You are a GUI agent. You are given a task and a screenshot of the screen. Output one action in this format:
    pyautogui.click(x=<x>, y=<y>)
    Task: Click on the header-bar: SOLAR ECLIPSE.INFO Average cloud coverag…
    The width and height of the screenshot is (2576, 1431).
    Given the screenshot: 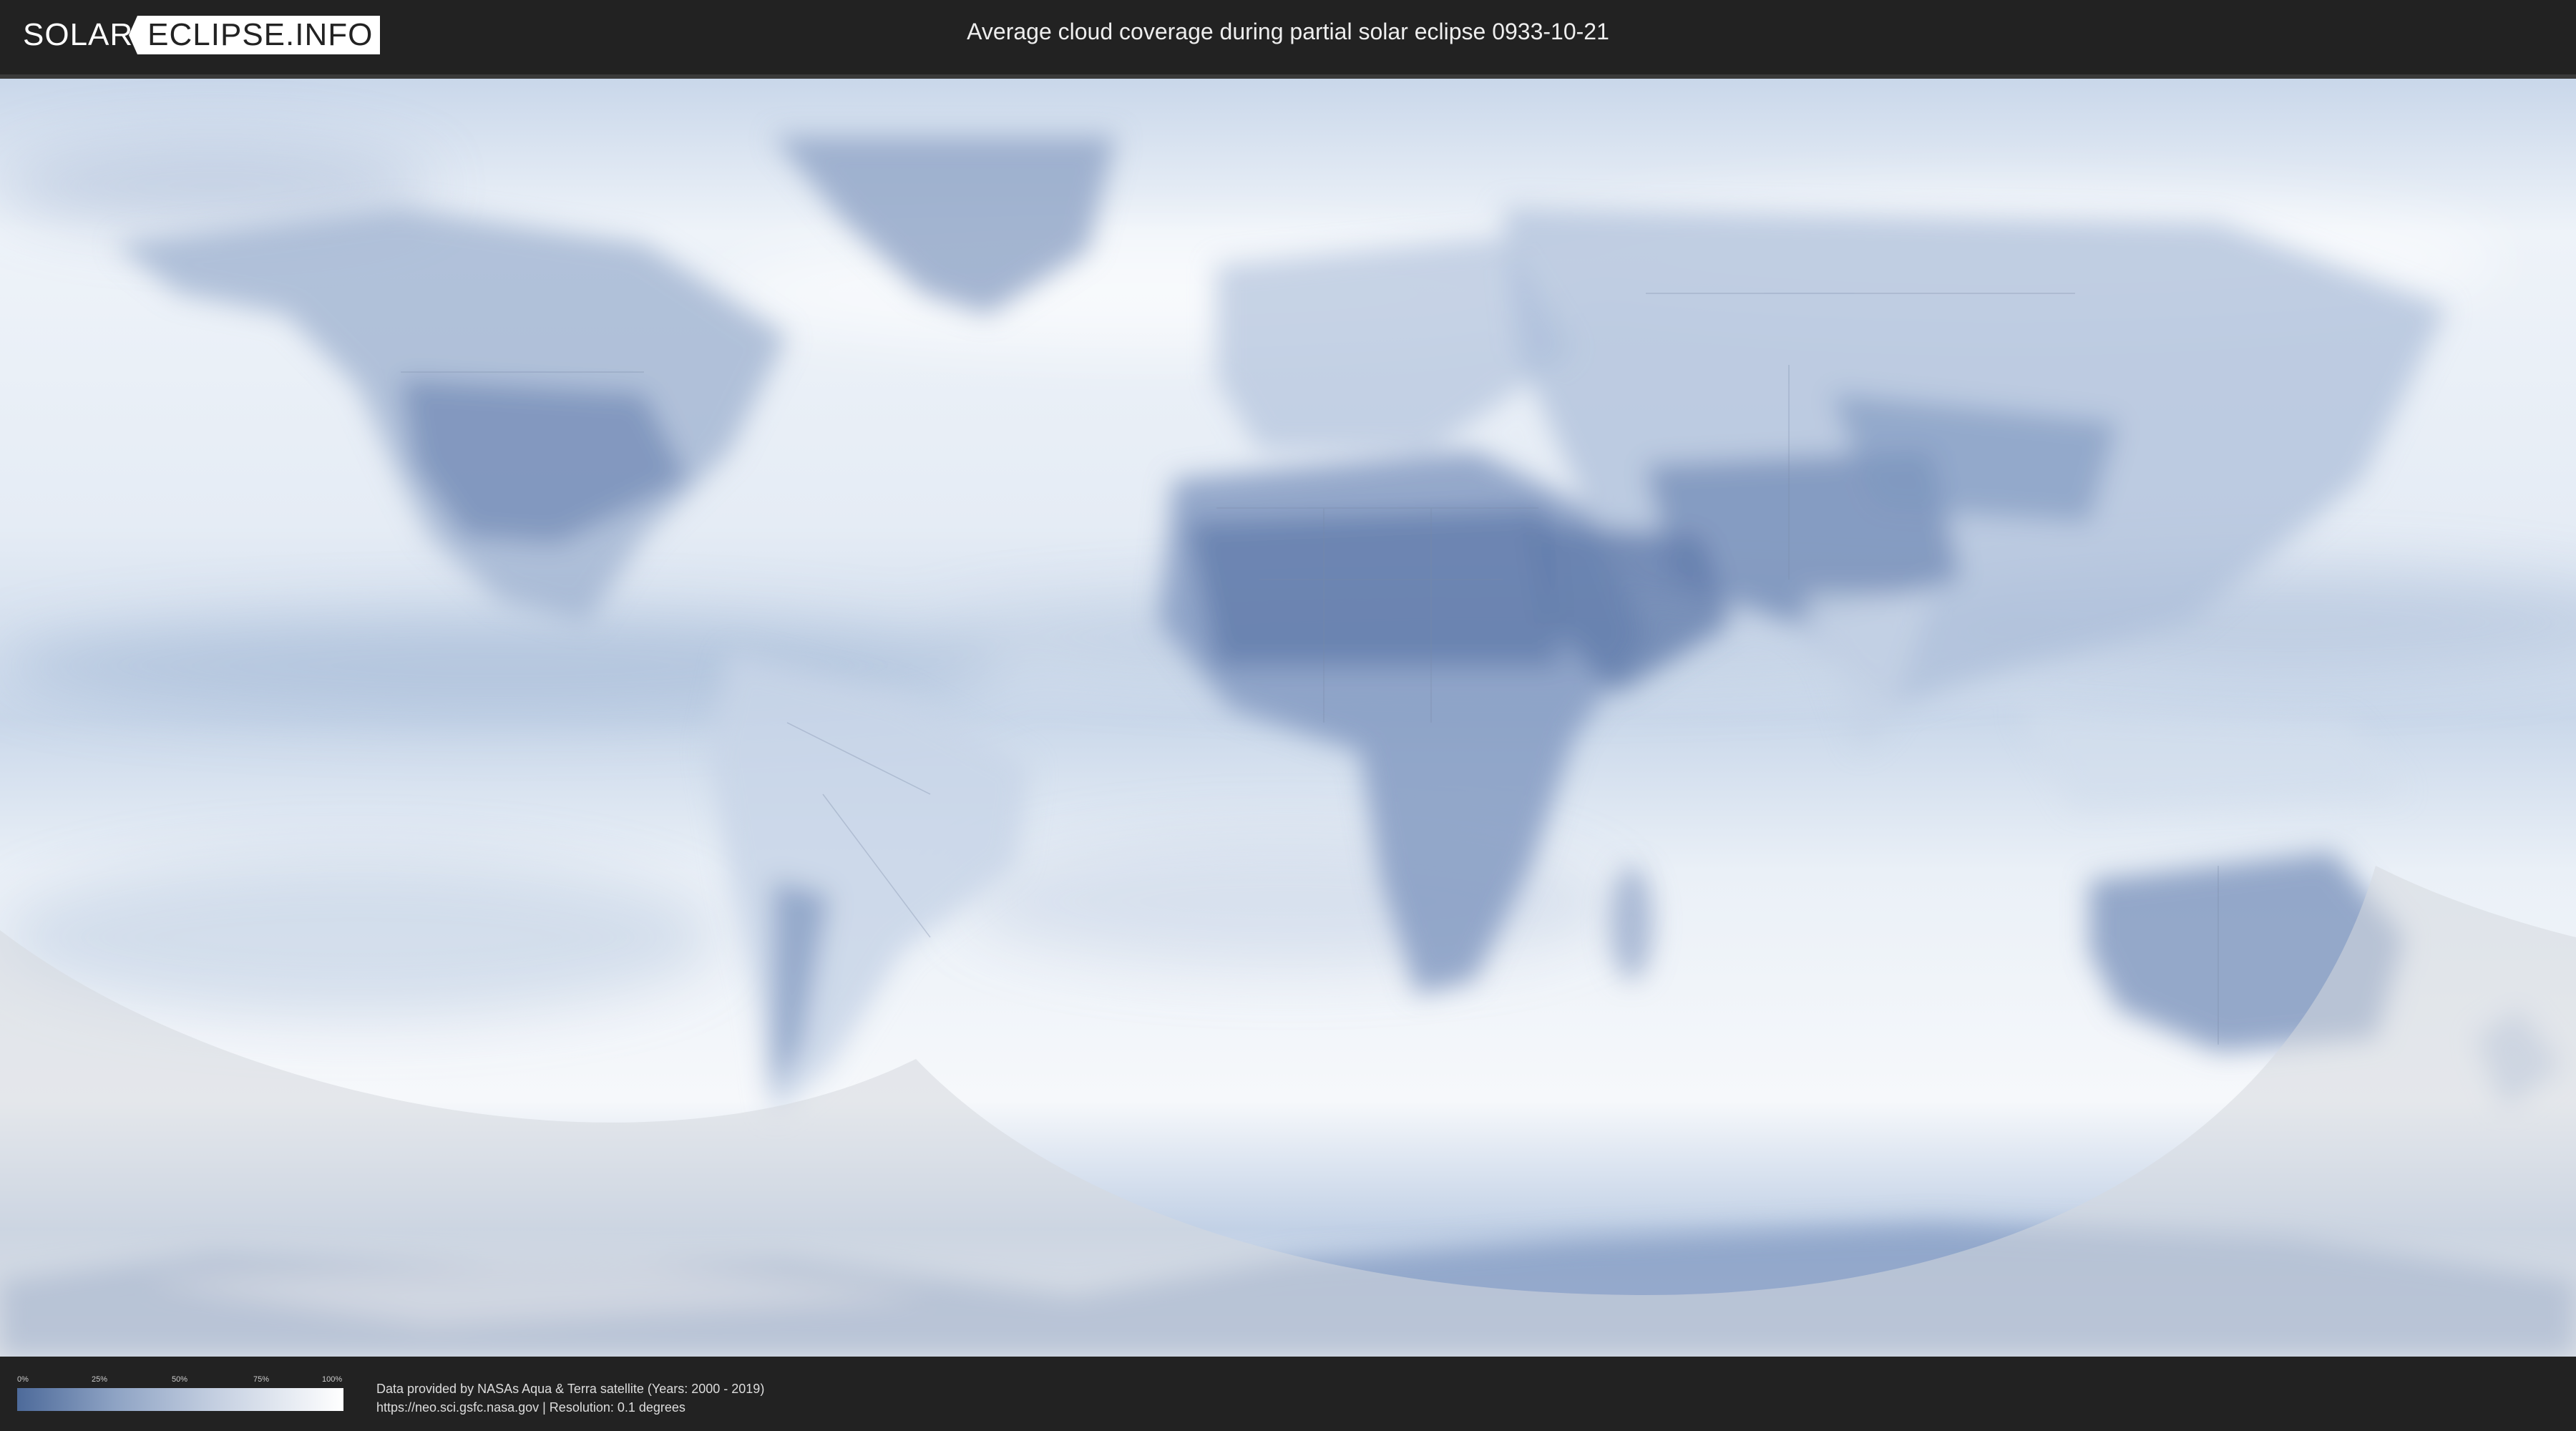 What is the action you would take?
    pyautogui.click(x=1288, y=36)
    